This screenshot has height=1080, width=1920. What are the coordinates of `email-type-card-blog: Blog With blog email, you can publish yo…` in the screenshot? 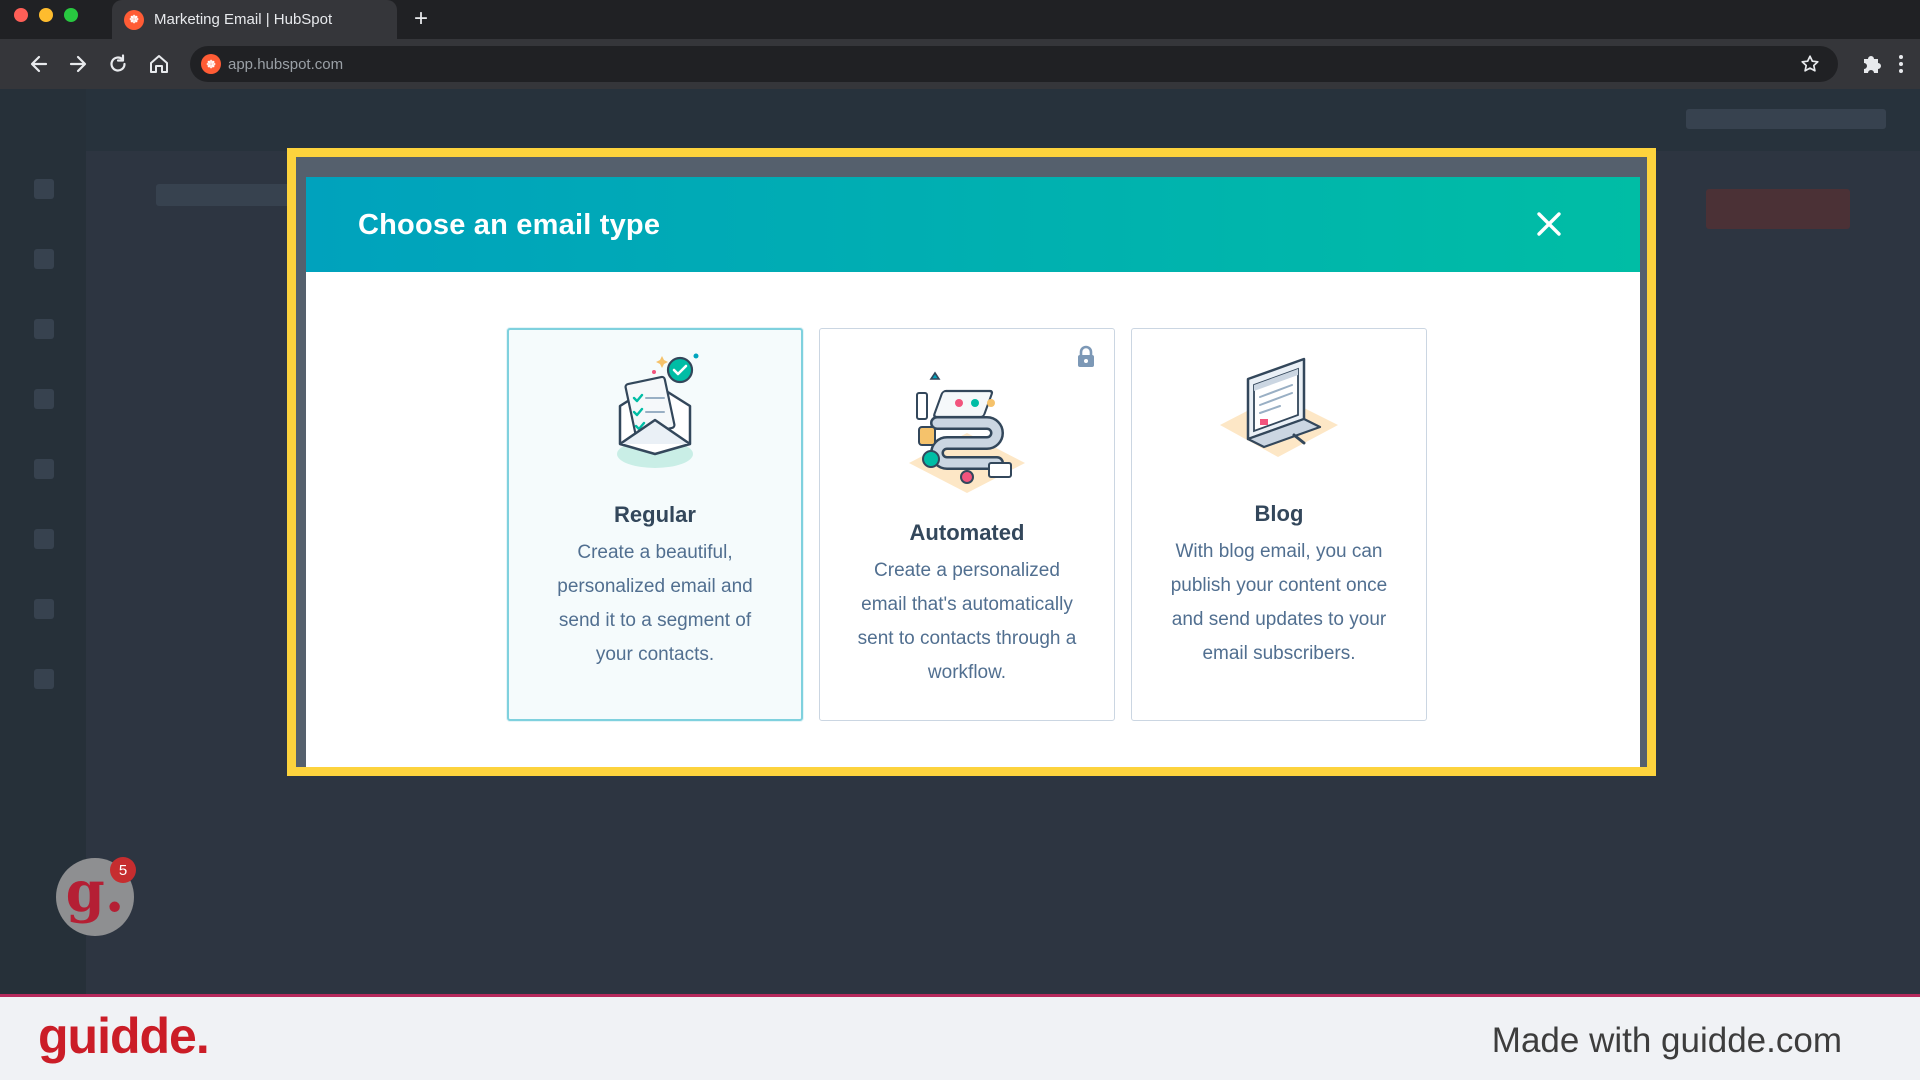 It's located at (1279, 524).